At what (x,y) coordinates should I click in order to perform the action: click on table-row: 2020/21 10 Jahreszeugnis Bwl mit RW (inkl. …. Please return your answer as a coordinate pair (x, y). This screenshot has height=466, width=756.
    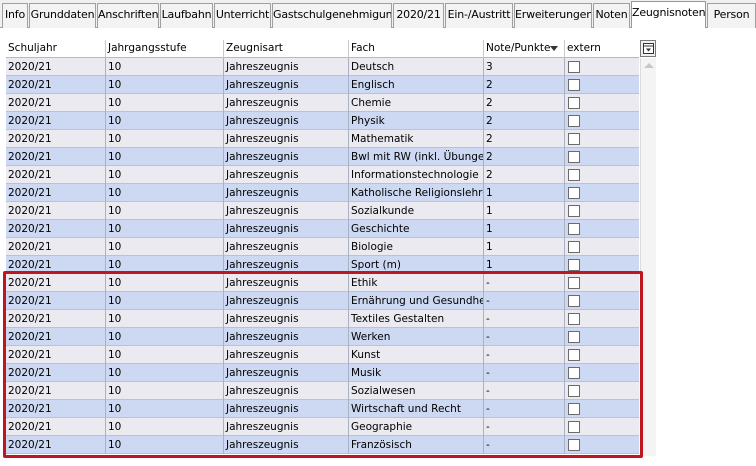
    Looking at the image, I should click on (322, 157).